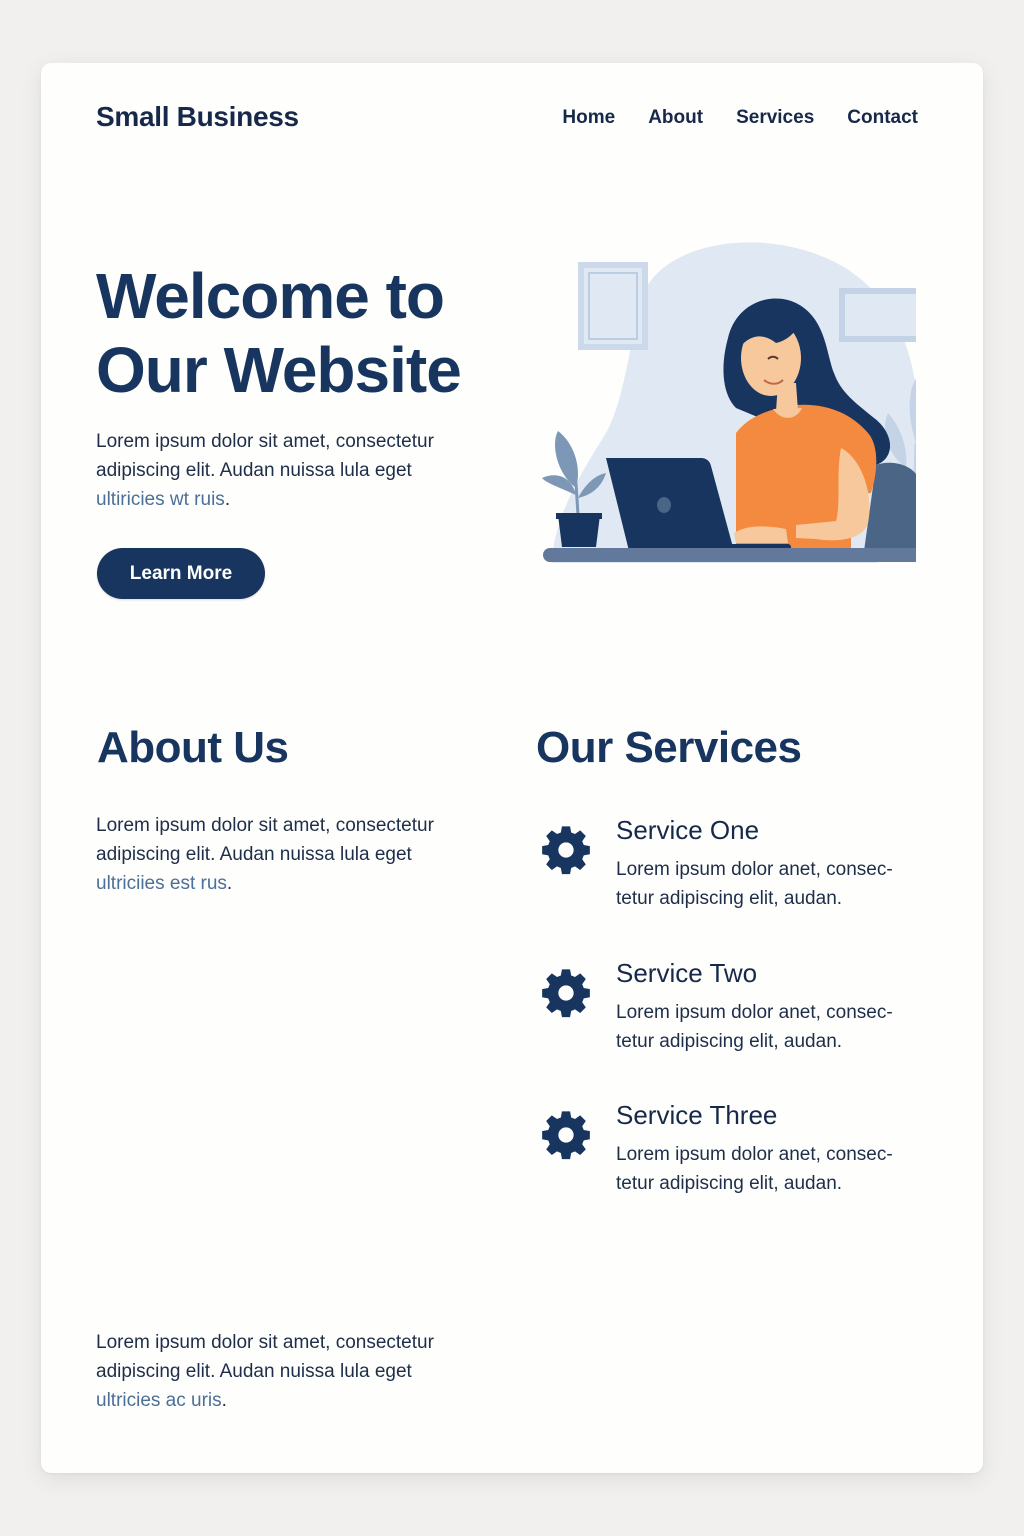 Image resolution: width=1024 pixels, height=1536 pixels. What do you see at coordinates (688, 830) in the screenshot?
I see `service-title: Service One` at bounding box center [688, 830].